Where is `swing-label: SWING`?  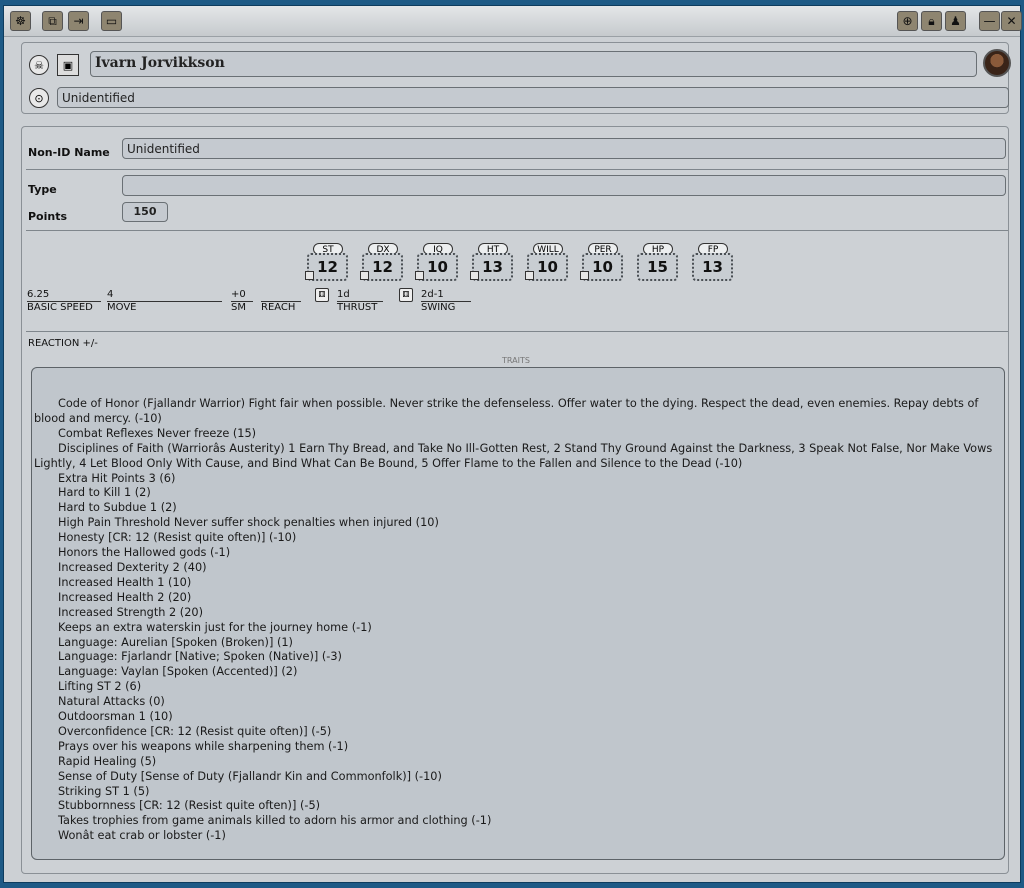 swing-label: SWING is located at coordinates (438, 307).